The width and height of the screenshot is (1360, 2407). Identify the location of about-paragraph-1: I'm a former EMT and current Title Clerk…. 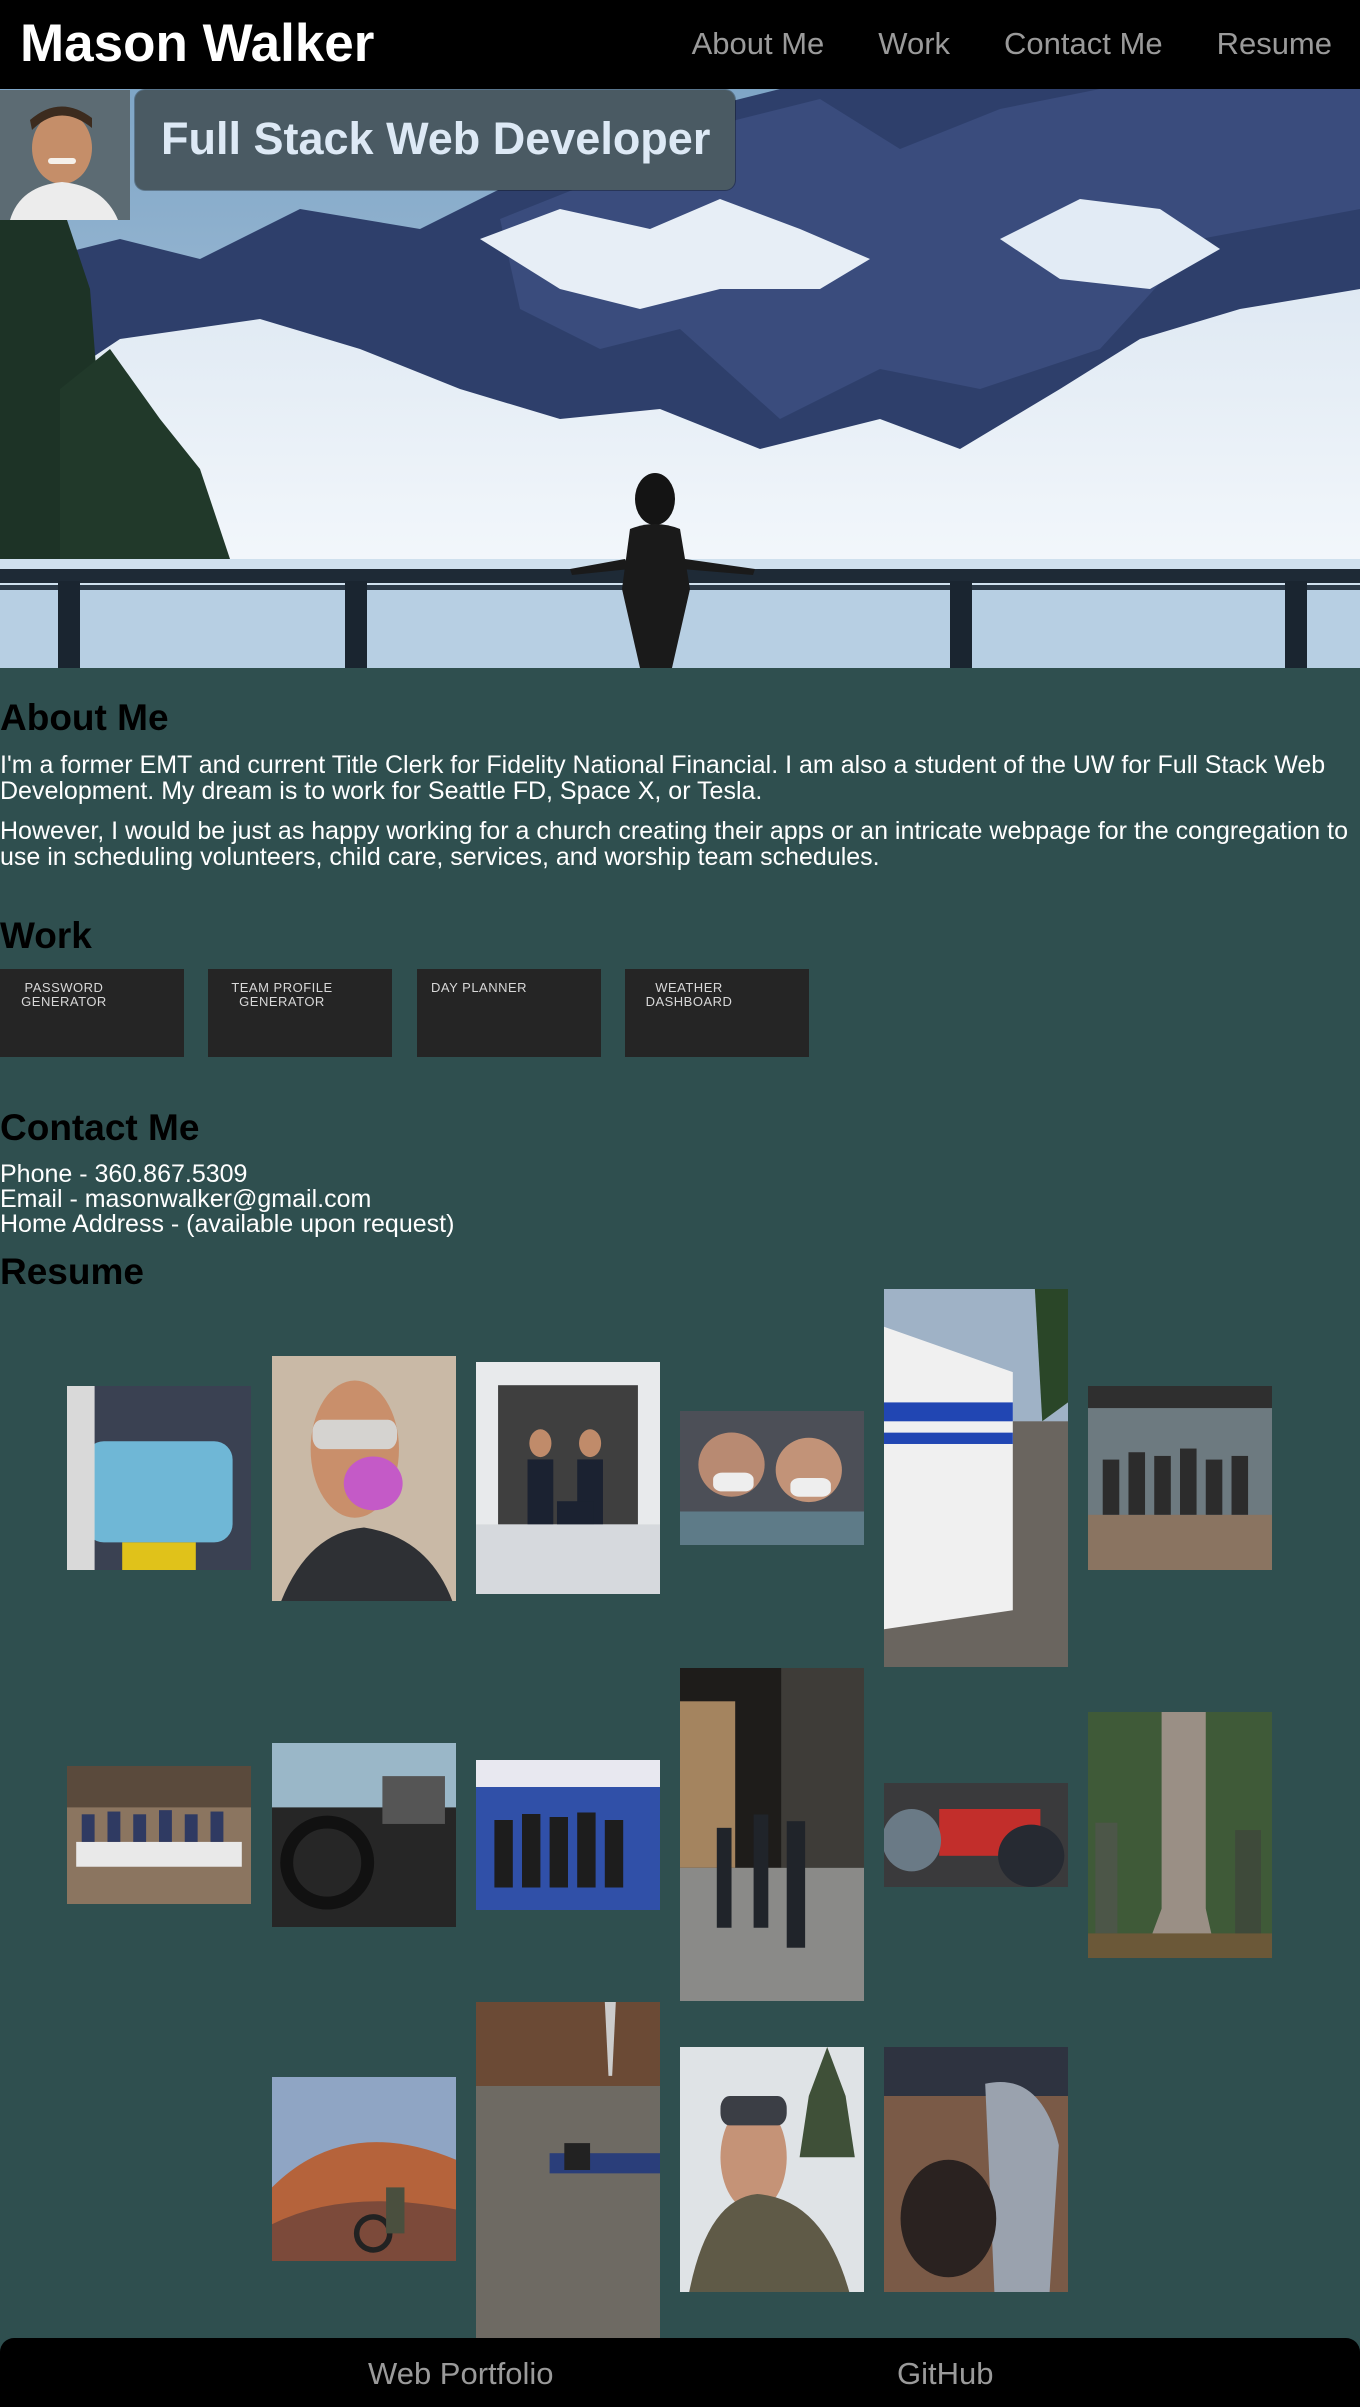
(663, 778).